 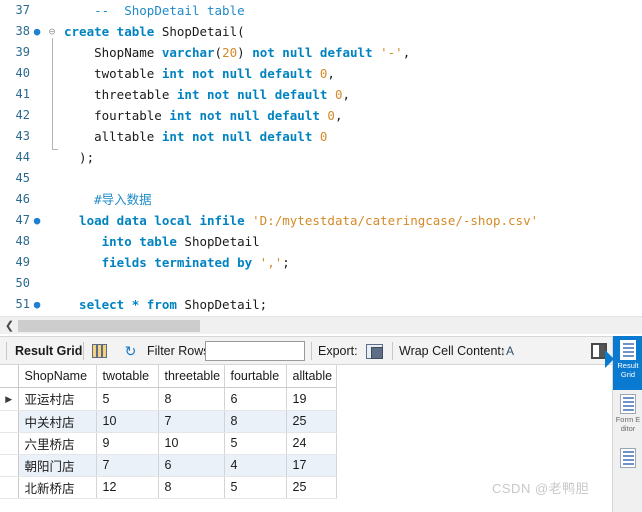 What do you see at coordinates (22, 115) in the screenshot?
I see `line-number: 42` at bounding box center [22, 115].